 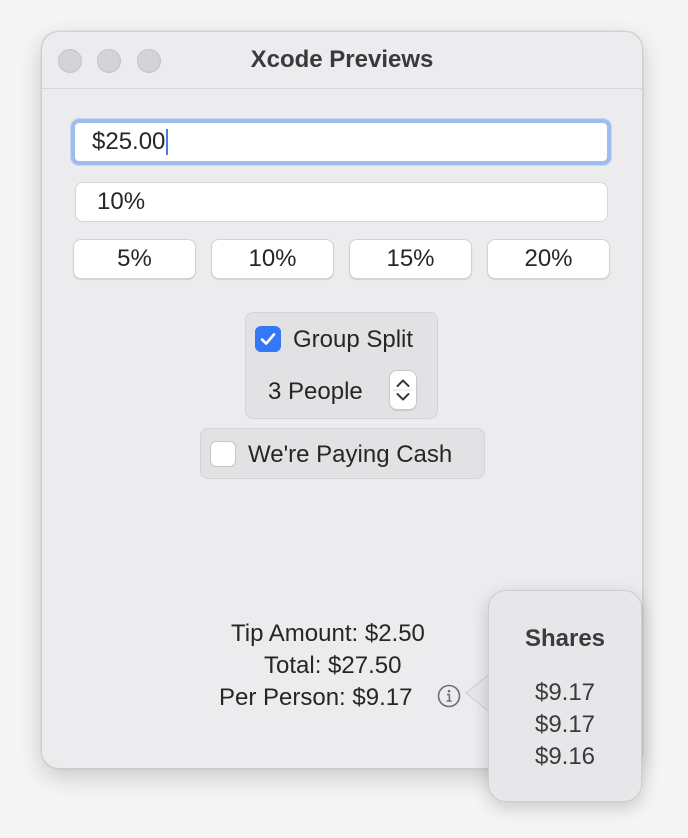 I want to click on tip-15-button: 15%, so click(x=410, y=259).